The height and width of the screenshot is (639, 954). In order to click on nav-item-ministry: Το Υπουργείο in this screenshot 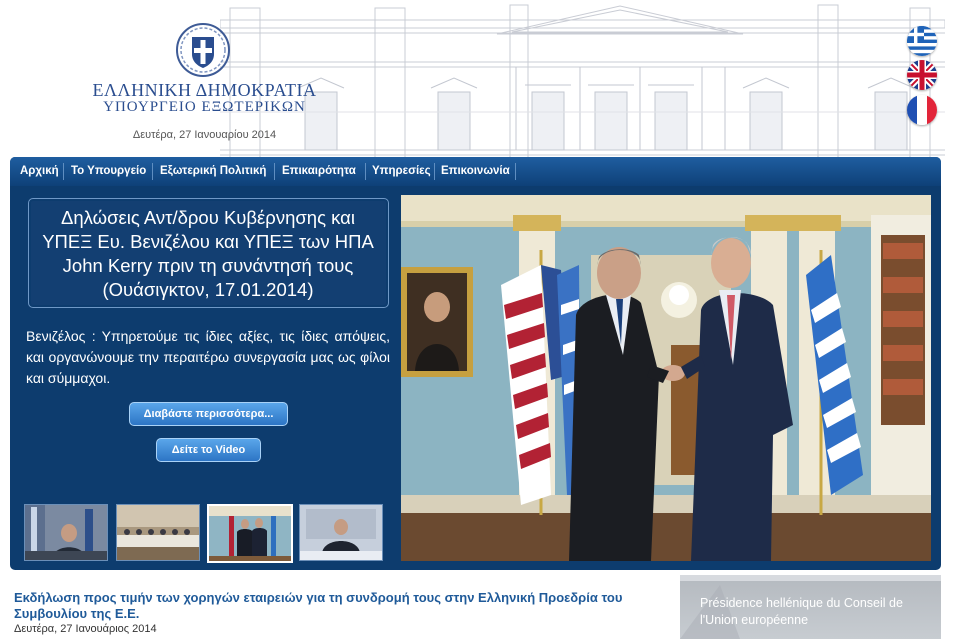, I will do `click(108, 171)`.